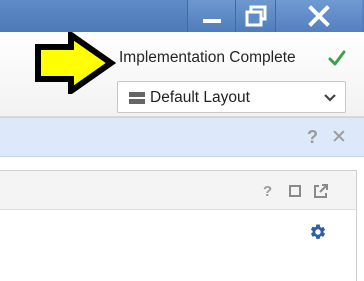 The width and height of the screenshot is (364, 281). I want to click on close-icon, so click(319, 16).